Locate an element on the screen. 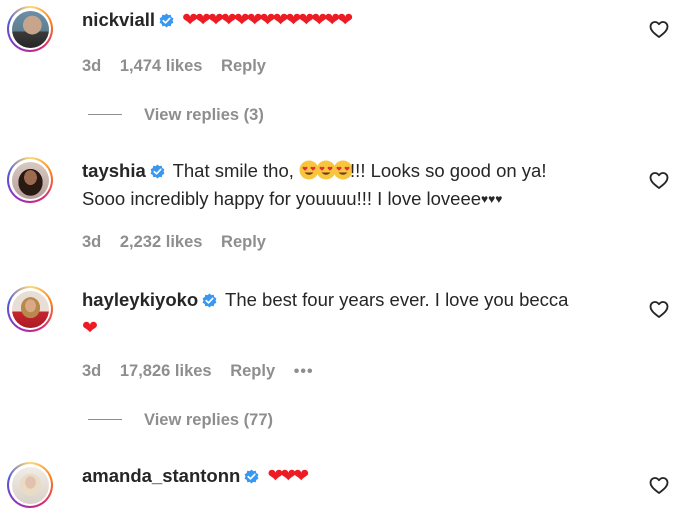 This screenshot has width=680, height=520. like-count: 17,826 likes is located at coordinates (166, 371).